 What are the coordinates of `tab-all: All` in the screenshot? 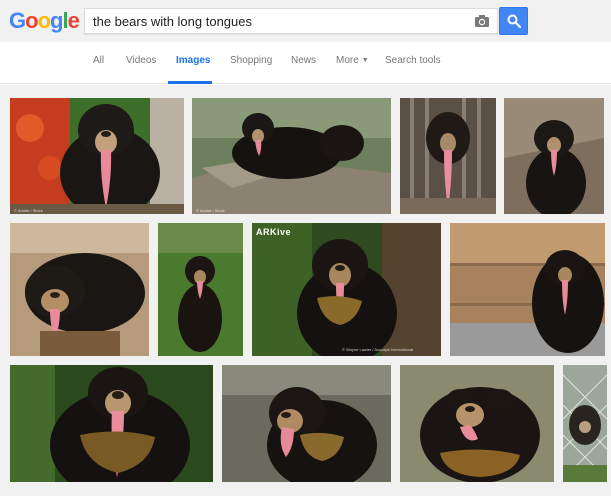 It's located at (98, 60).